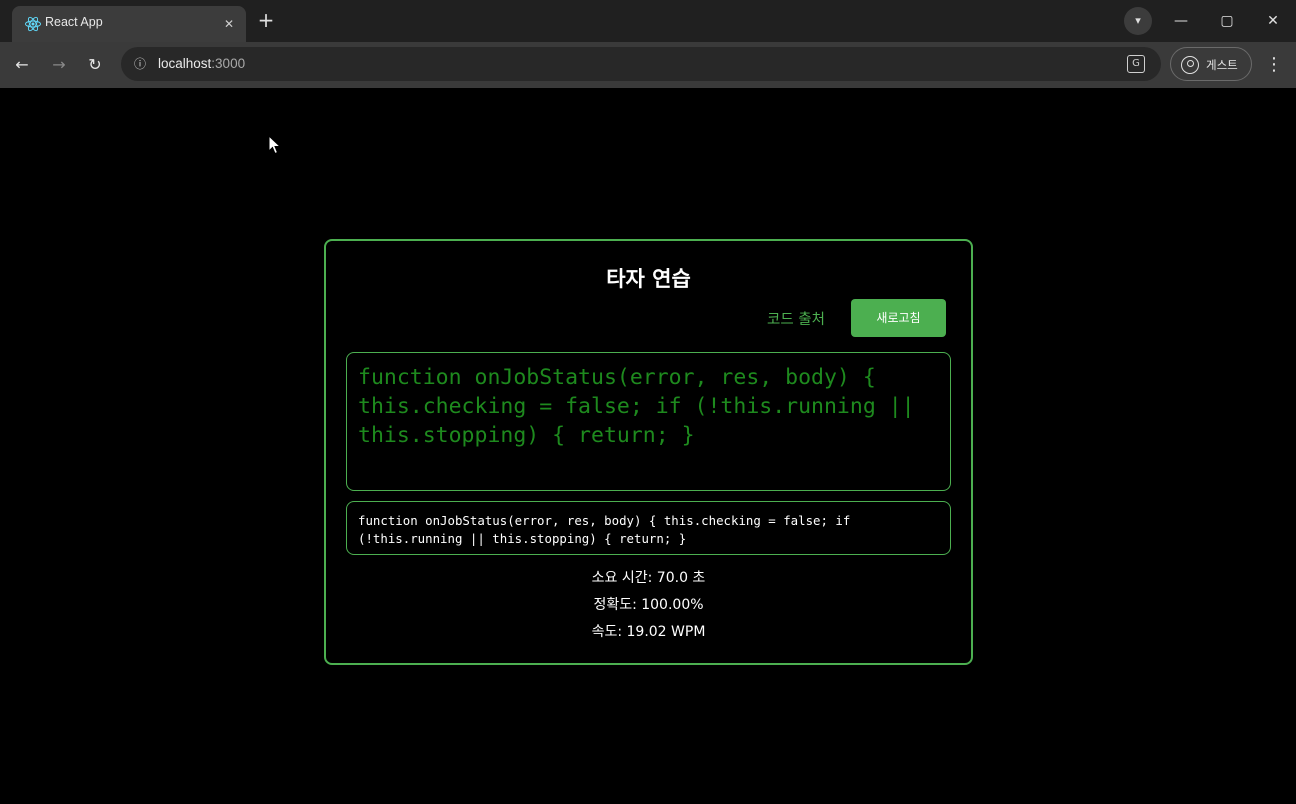 This screenshot has height=804, width=1296. I want to click on url-port: :3000, so click(228, 63).